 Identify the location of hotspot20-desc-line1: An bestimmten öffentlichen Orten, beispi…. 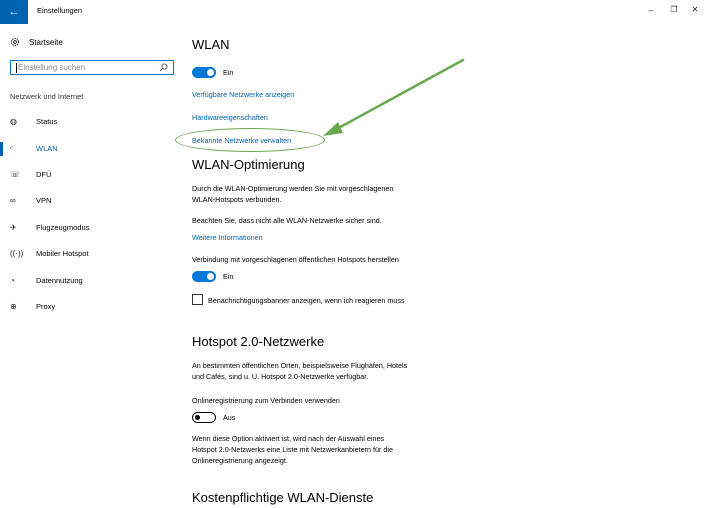
(300, 365).